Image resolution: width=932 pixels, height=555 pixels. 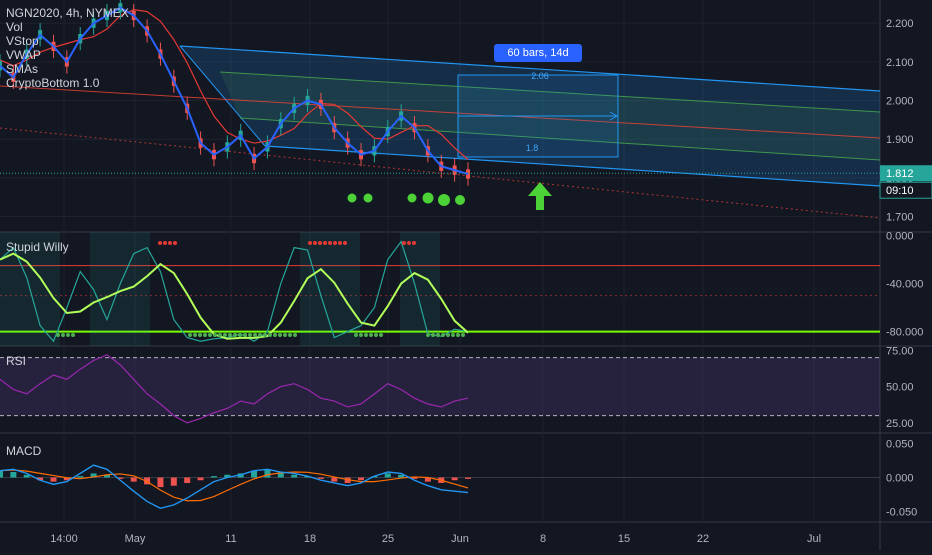 What do you see at coordinates (67, 41) in the screenshot?
I see `indicator-vstop: VStop` at bounding box center [67, 41].